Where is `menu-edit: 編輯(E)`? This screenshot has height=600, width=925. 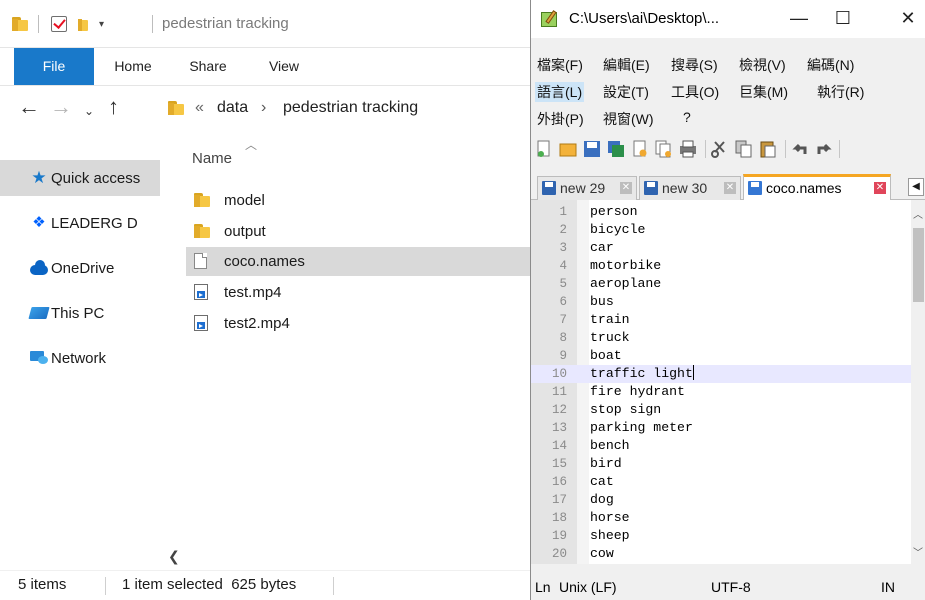 menu-edit: 編輯(E) is located at coordinates (626, 65).